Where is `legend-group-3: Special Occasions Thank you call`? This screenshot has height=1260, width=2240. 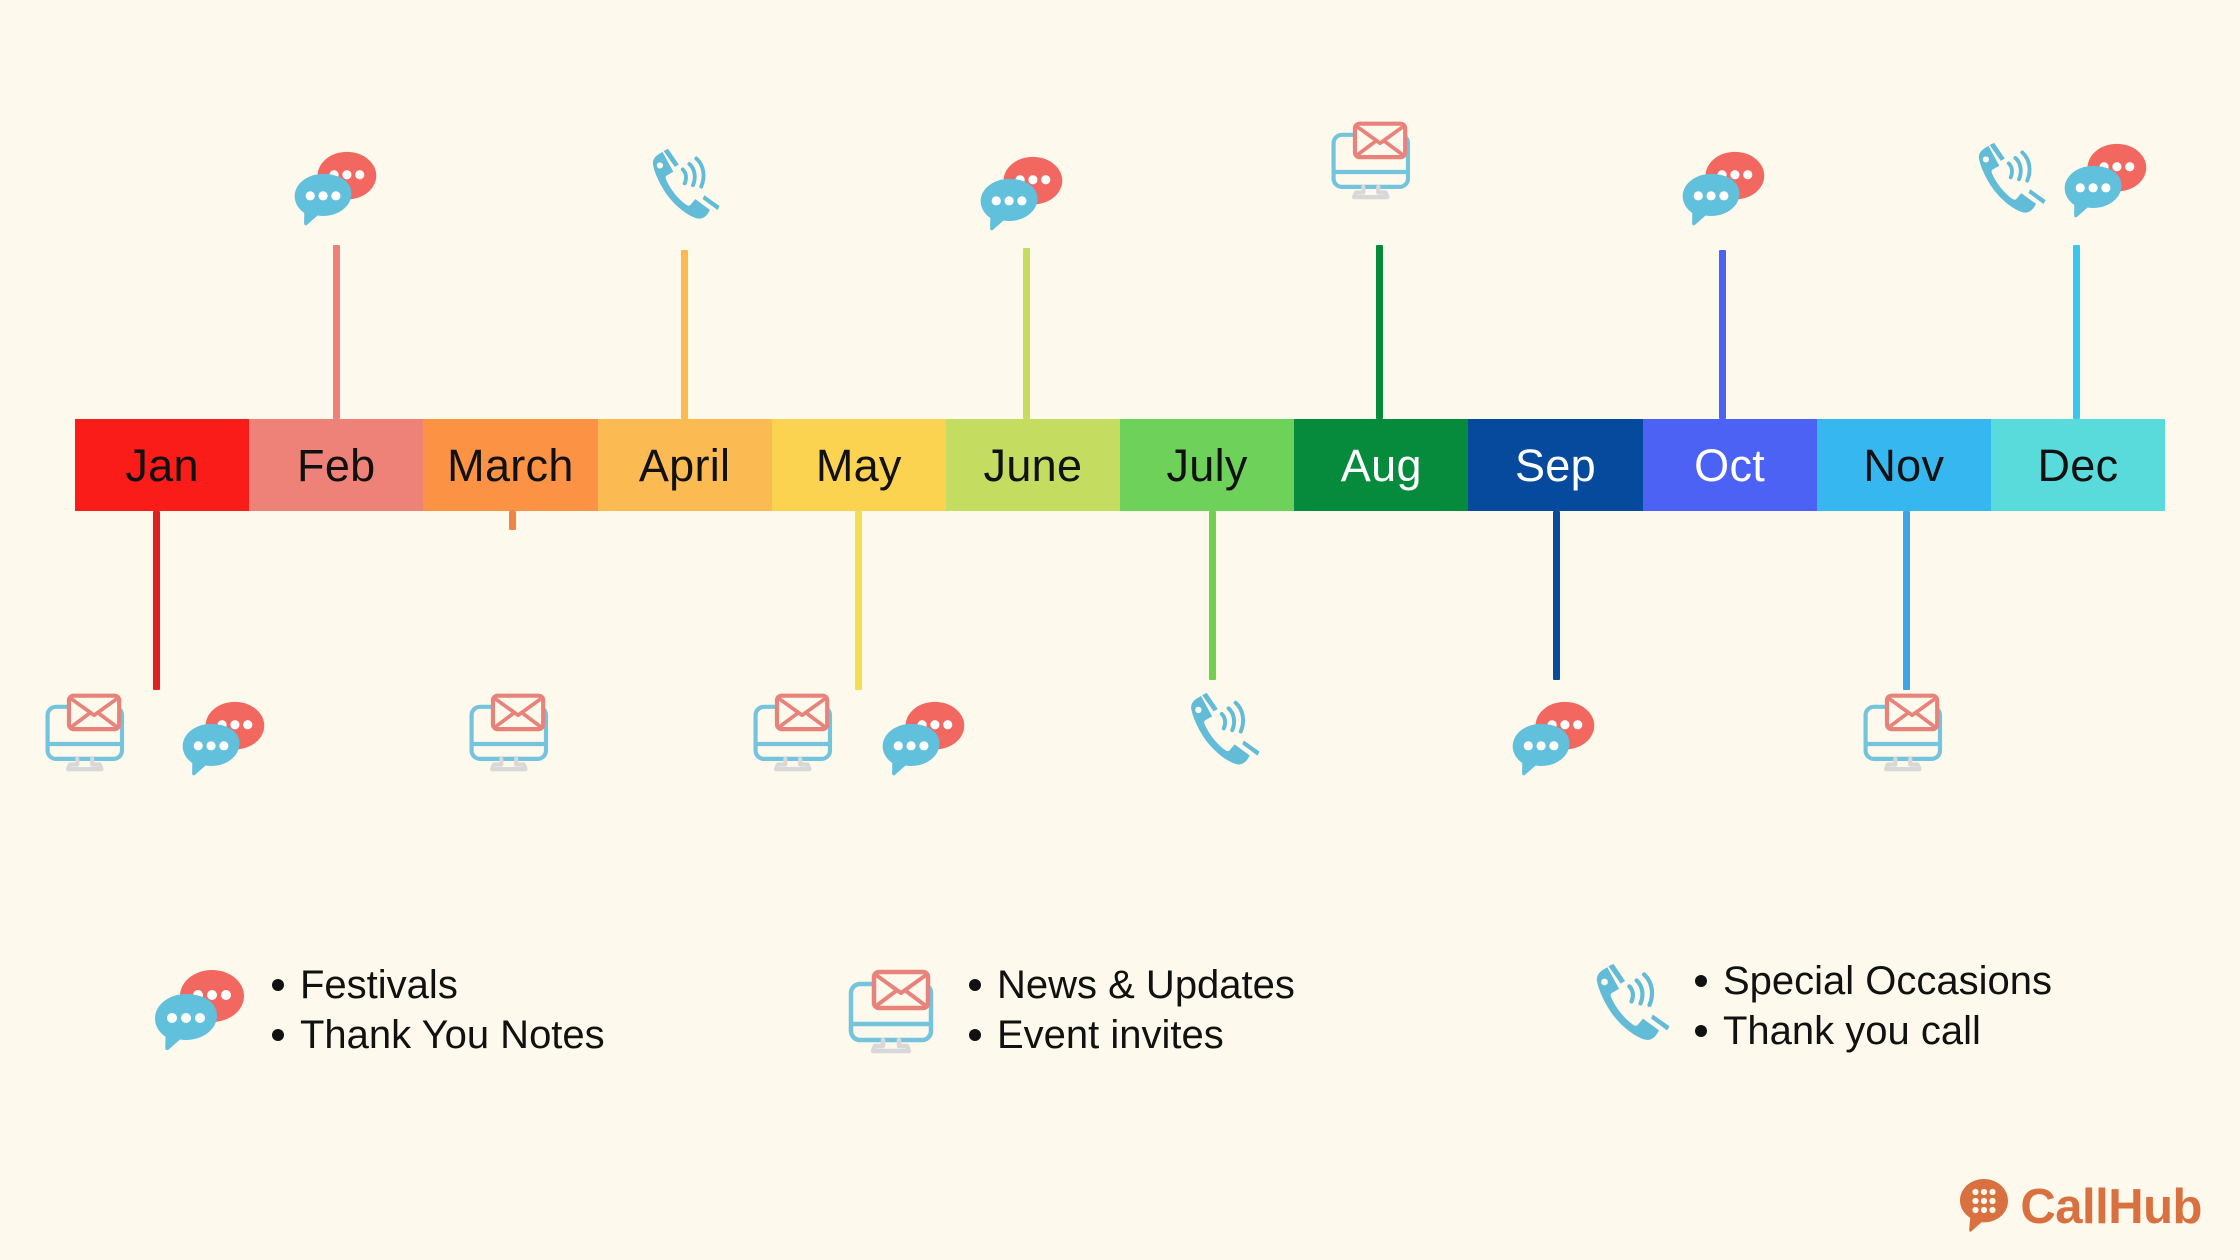
legend-group-3: Special Occasions Thank you call is located at coordinates (1818, 1006).